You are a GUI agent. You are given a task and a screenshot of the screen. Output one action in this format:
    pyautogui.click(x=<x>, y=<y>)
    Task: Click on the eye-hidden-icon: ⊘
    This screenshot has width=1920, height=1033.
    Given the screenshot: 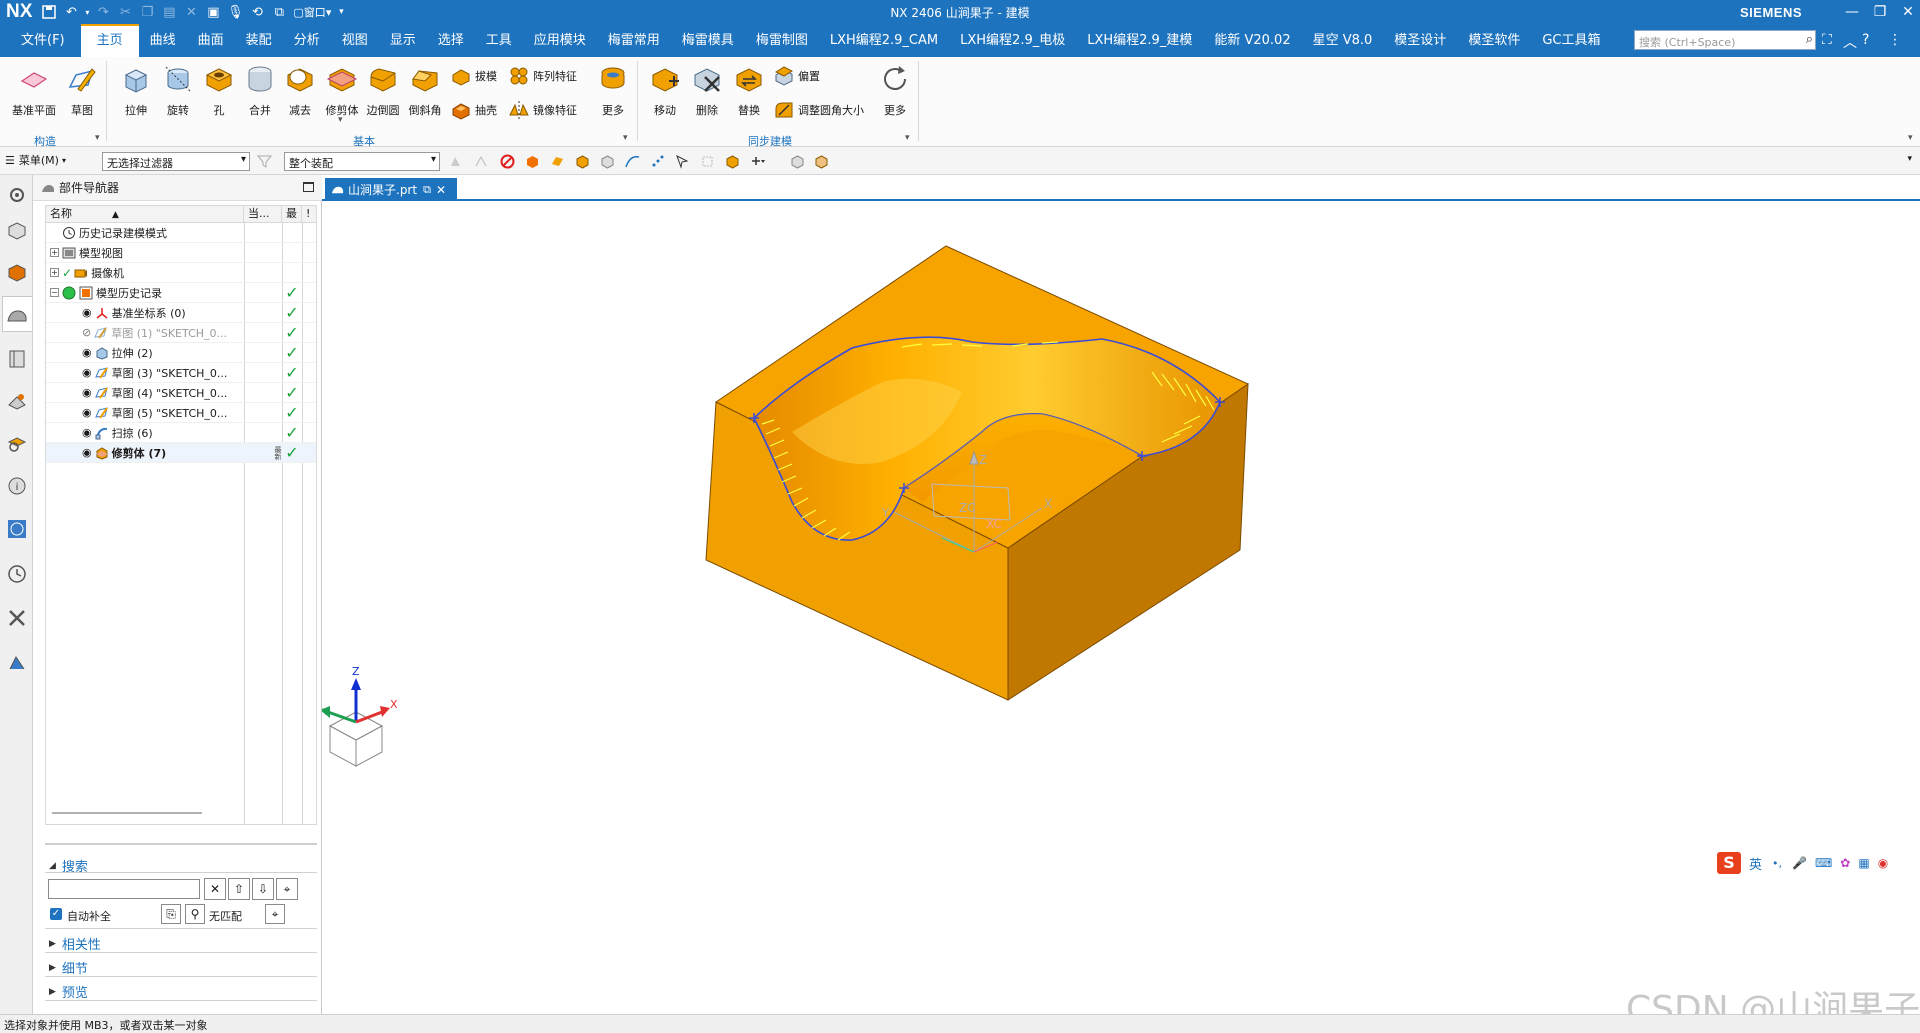 What is the action you would take?
    pyautogui.click(x=86, y=332)
    